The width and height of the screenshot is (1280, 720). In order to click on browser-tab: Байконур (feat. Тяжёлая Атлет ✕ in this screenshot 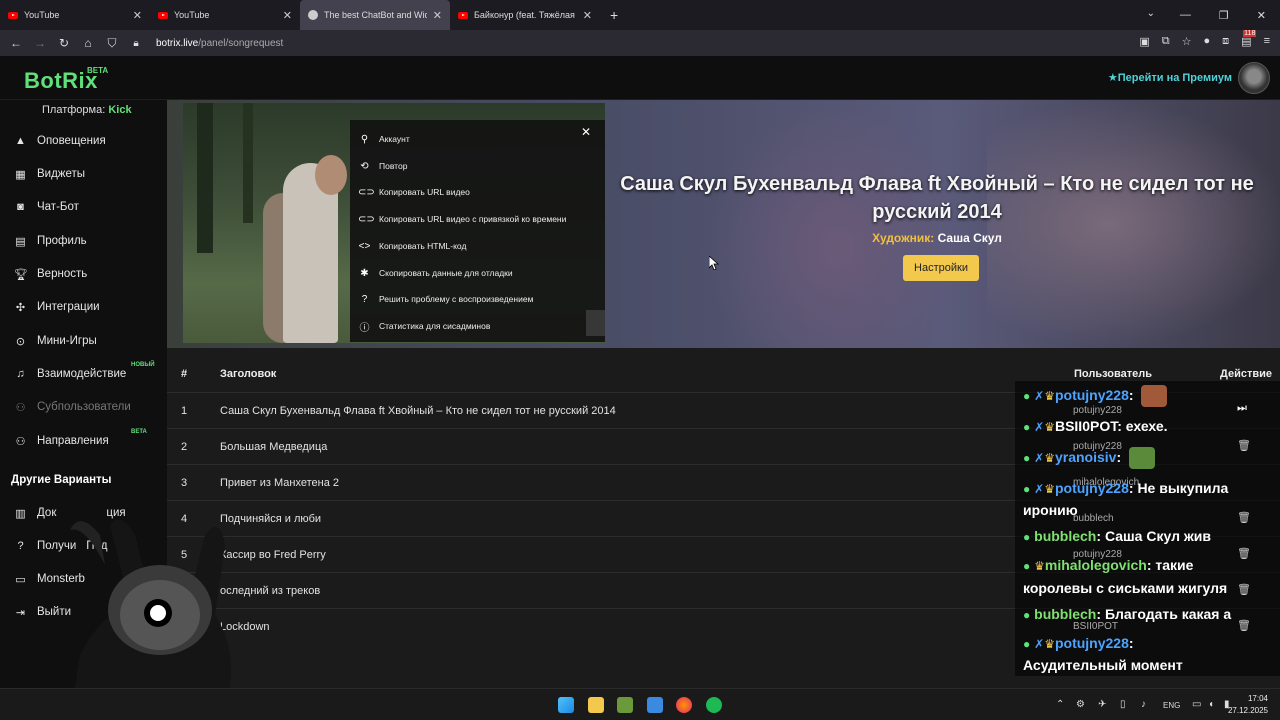, I will do `click(525, 15)`.